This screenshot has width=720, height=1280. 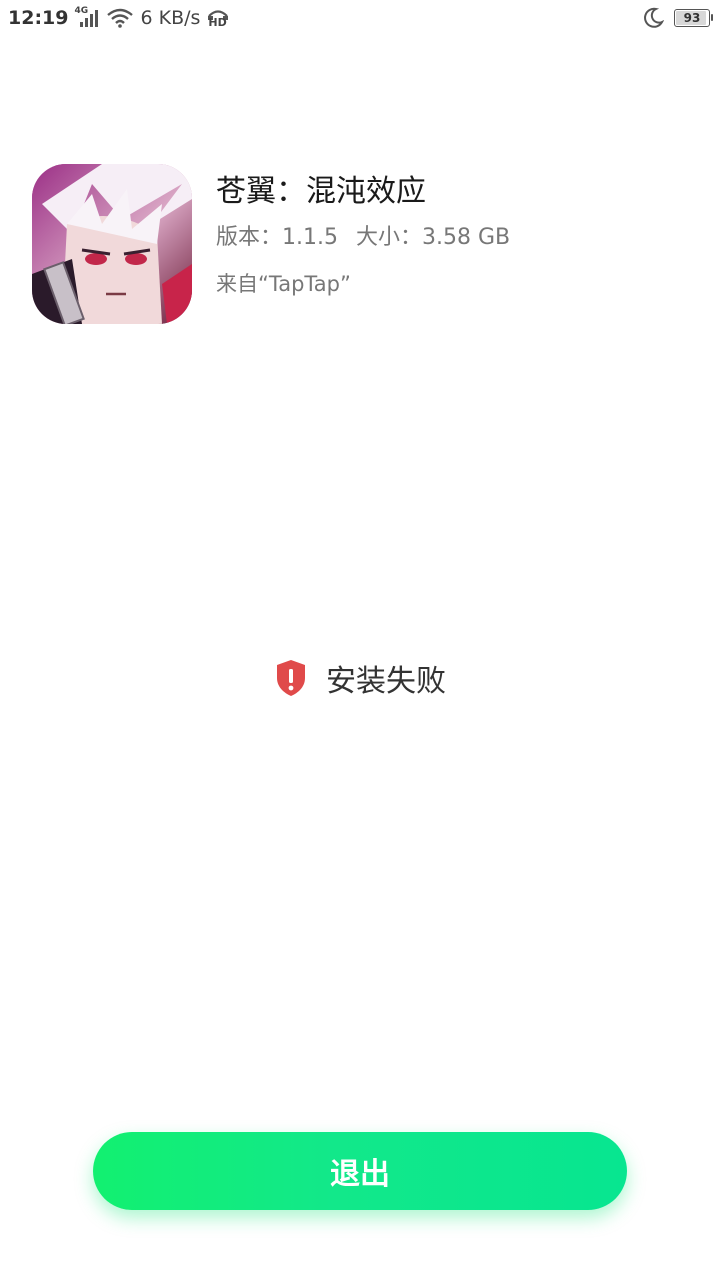 I want to click on status-bar-left: 12:19 4G 6 KB/s HD, so click(x=119, y=18).